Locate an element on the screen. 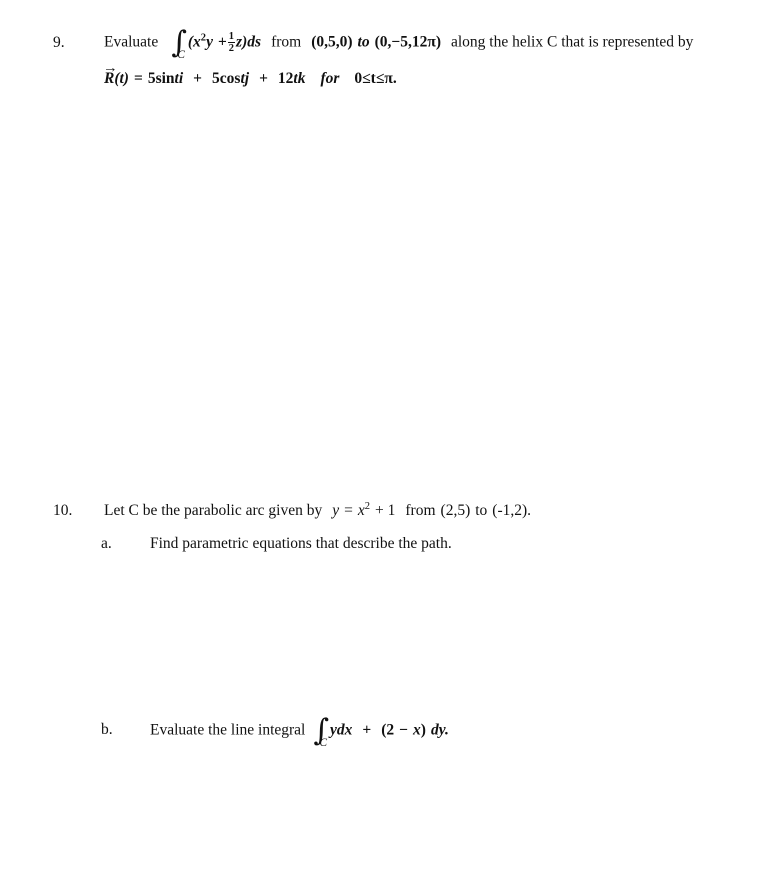 Image resolution: width=781 pixels, height=891 pixels. from-word: from is located at coordinates (286, 42).